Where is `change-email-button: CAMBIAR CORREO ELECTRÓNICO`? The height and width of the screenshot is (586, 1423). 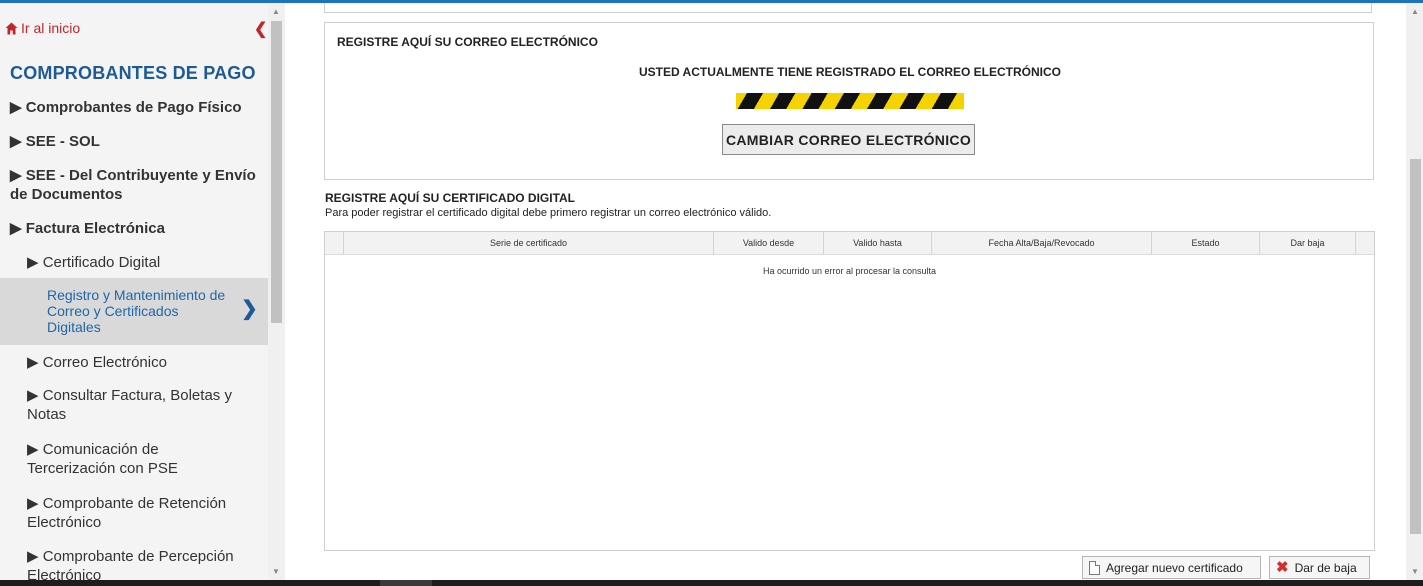
change-email-button: CAMBIAR CORREO ELECTRÓNICO is located at coordinates (848, 139).